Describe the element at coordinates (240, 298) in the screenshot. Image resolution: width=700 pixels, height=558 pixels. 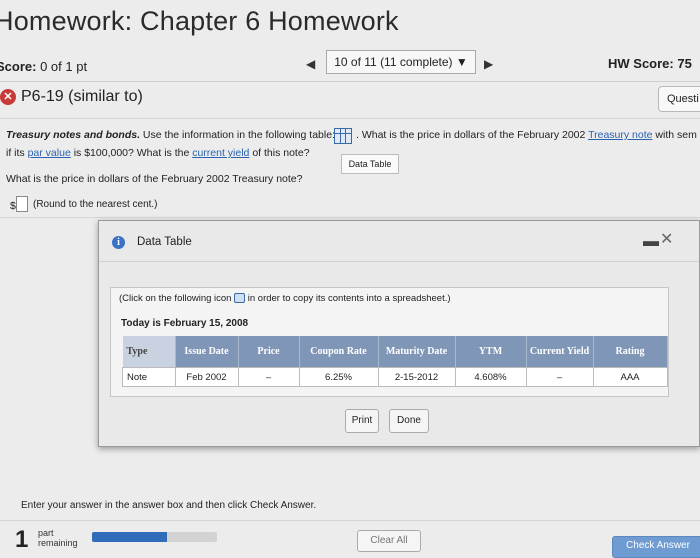
I see `copy-to-spreadsheet-icon` at that location.